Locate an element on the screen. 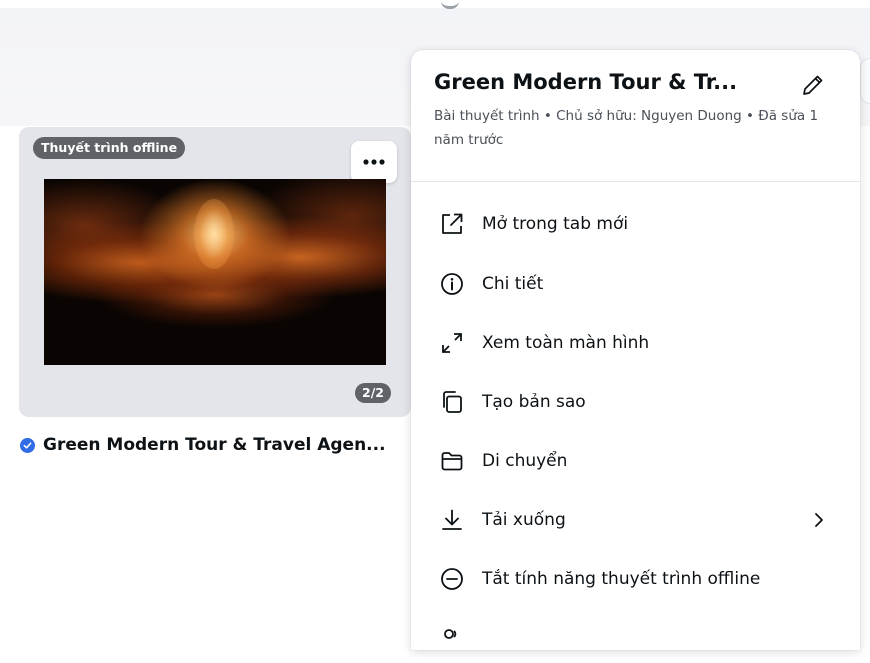 The width and height of the screenshot is (870, 663). menu-item-label: Mở trong tab mới is located at coordinates (555, 224).